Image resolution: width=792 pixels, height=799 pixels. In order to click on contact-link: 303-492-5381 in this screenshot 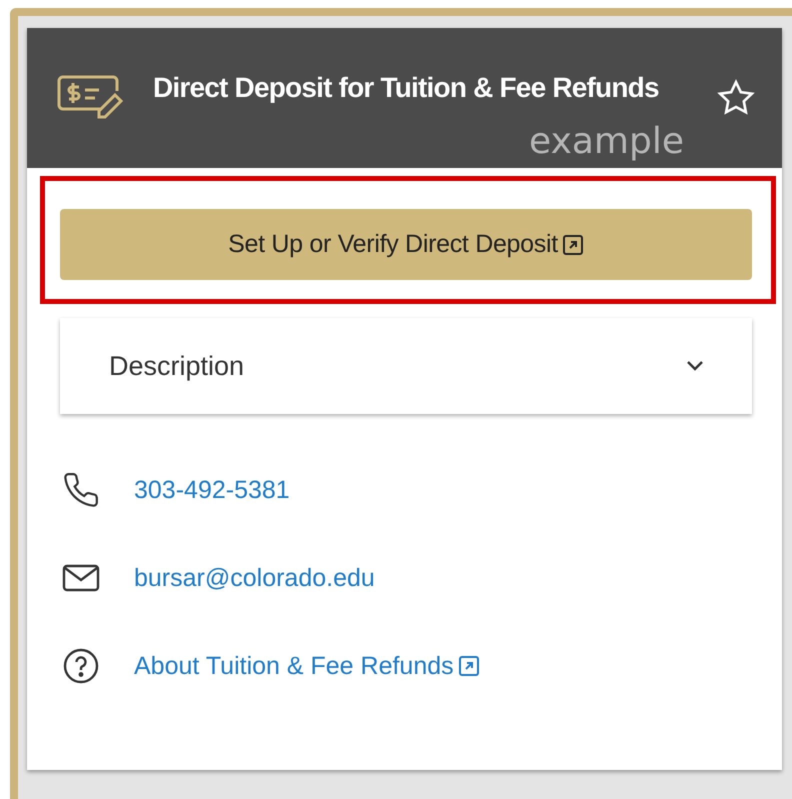, I will do `click(212, 490)`.